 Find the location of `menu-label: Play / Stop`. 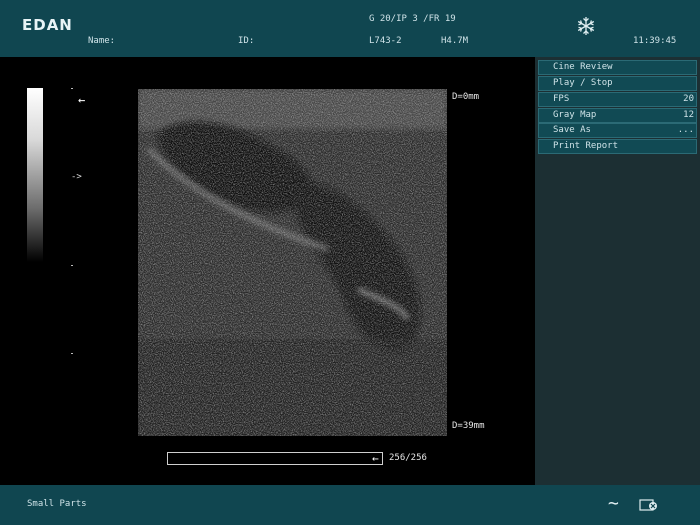

menu-label: Play / Stop is located at coordinates (583, 83).